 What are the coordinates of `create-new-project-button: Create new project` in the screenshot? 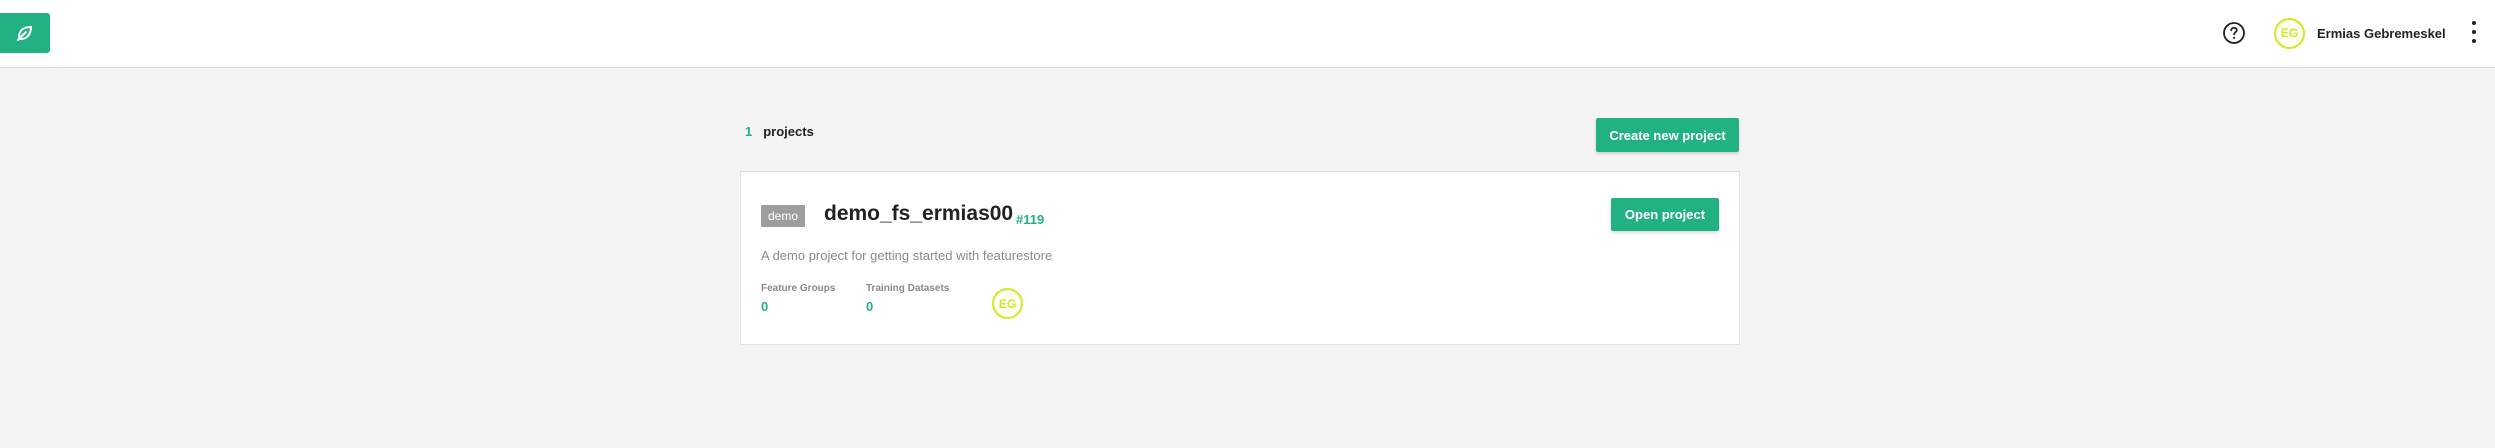 It's located at (1667, 135).